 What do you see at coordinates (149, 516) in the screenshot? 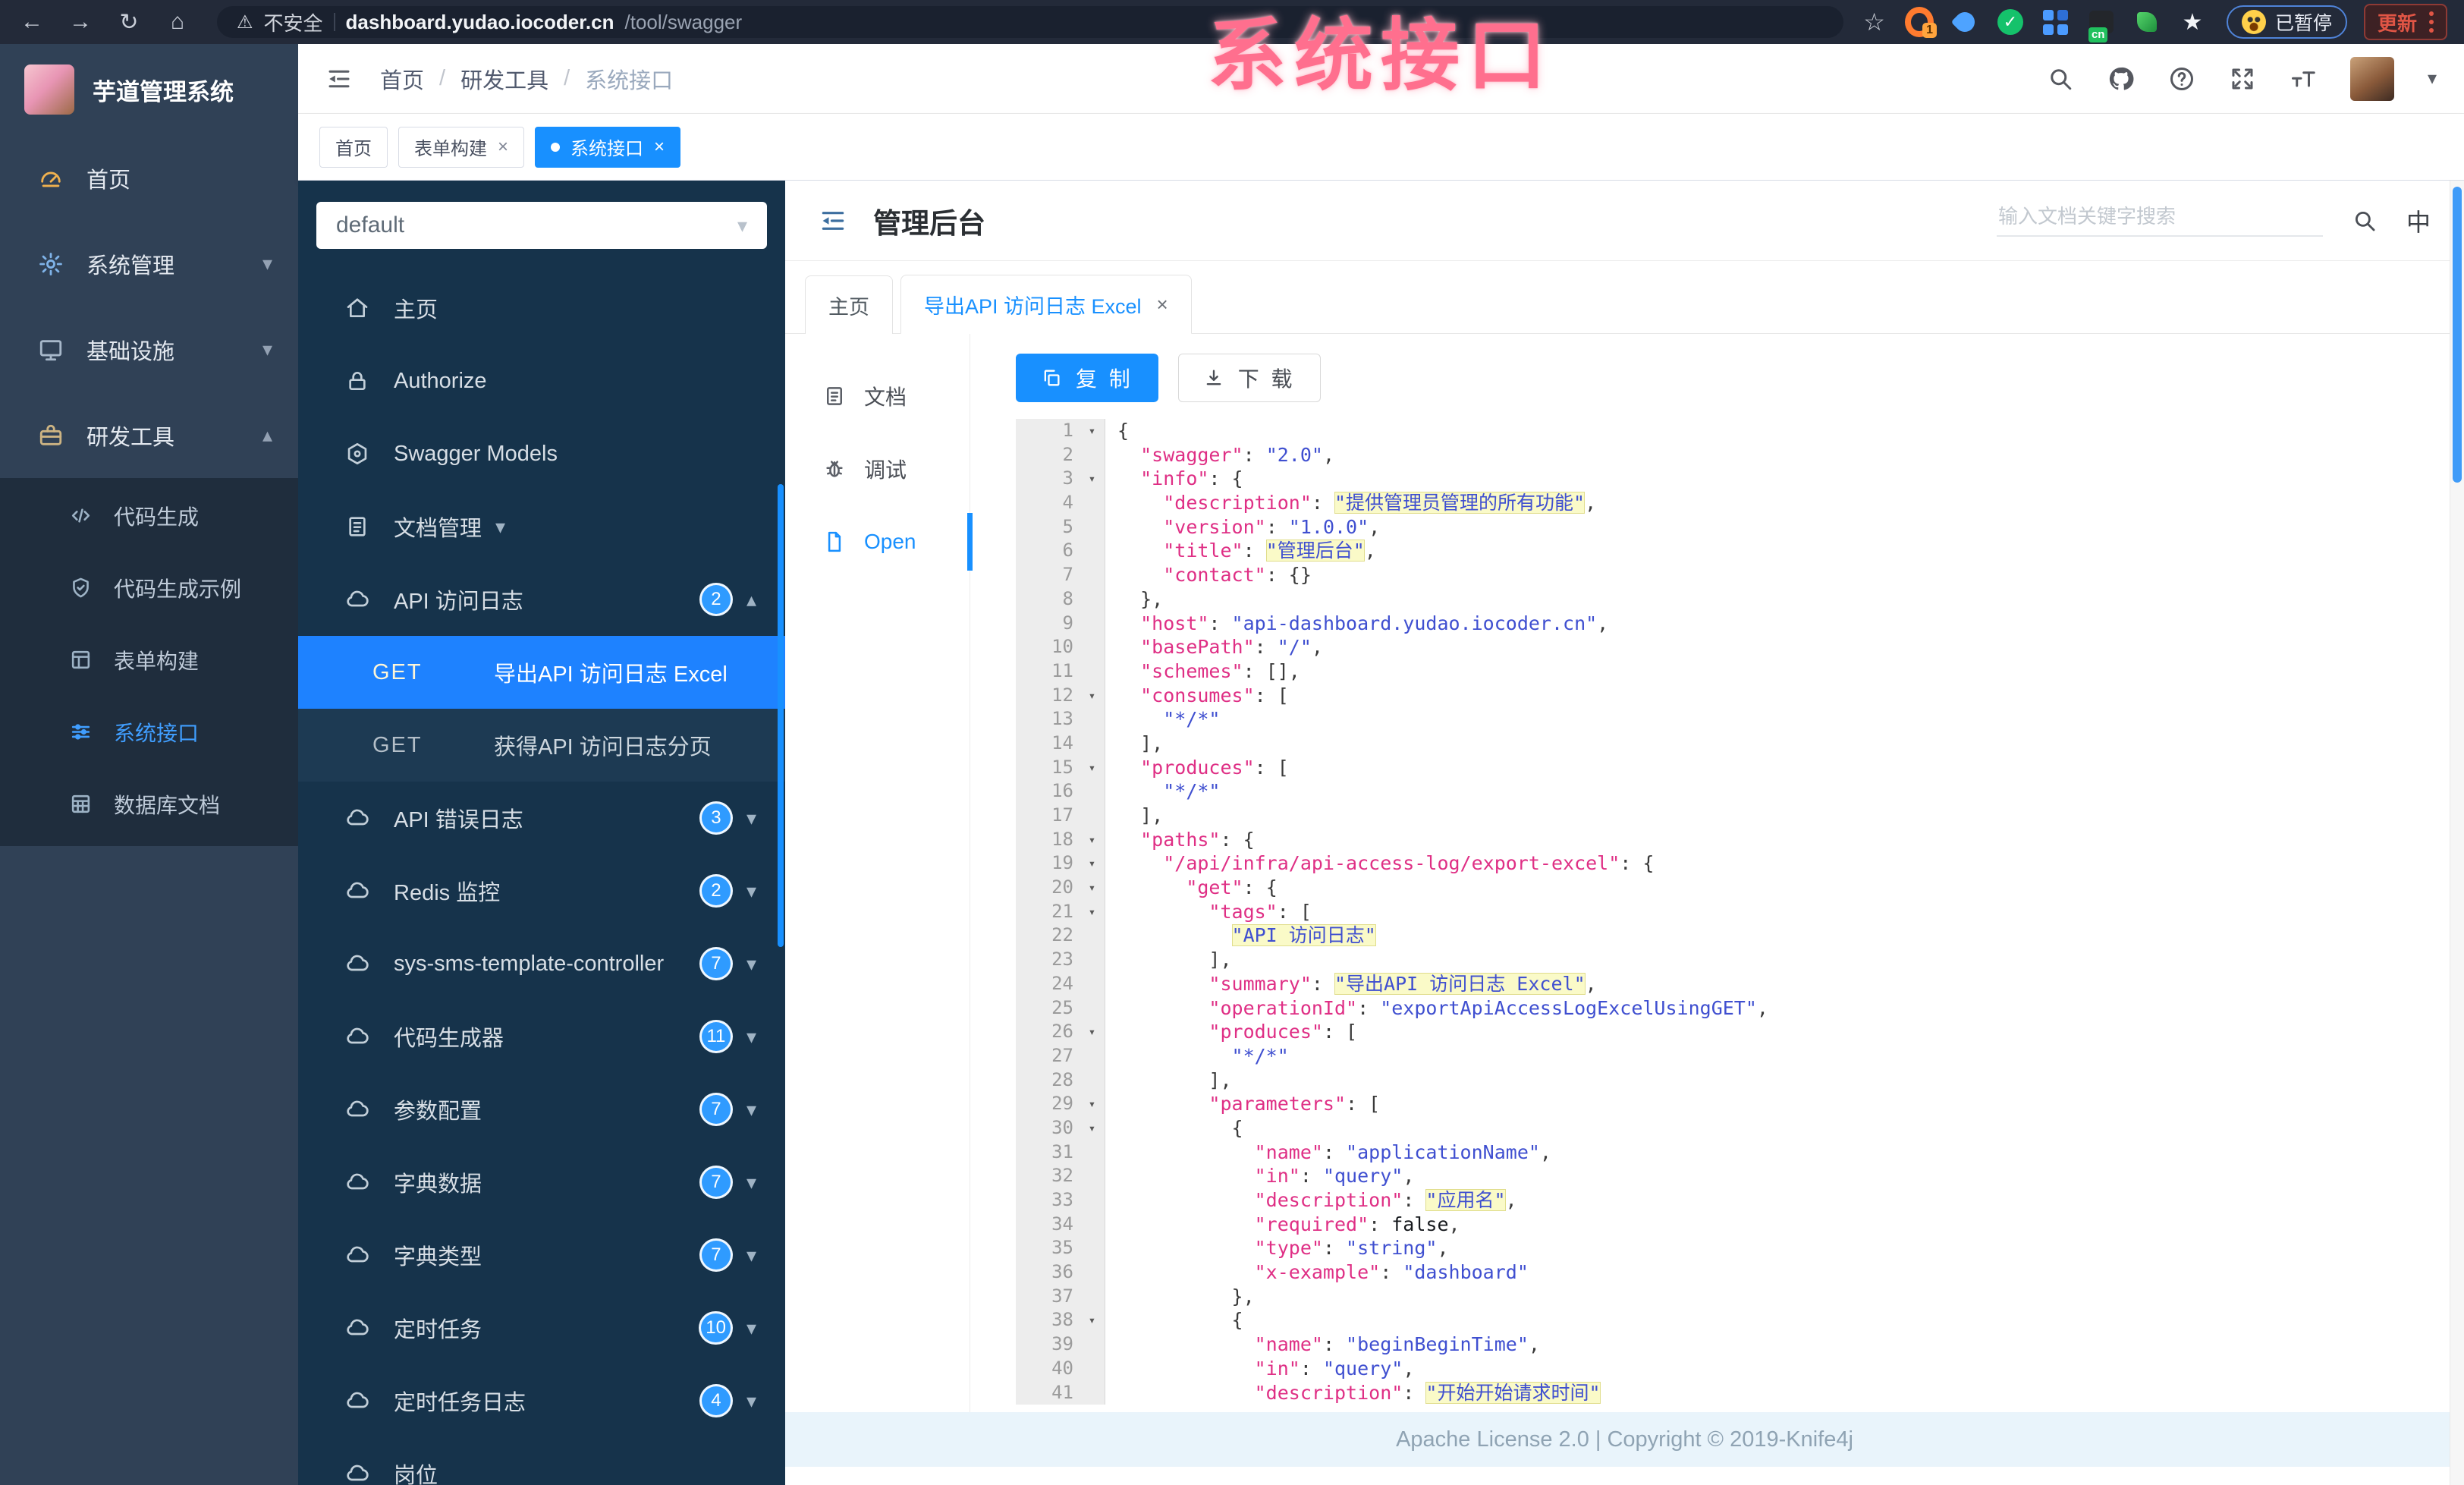
I see `sidebar-subitem: 代码生成` at bounding box center [149, 516].